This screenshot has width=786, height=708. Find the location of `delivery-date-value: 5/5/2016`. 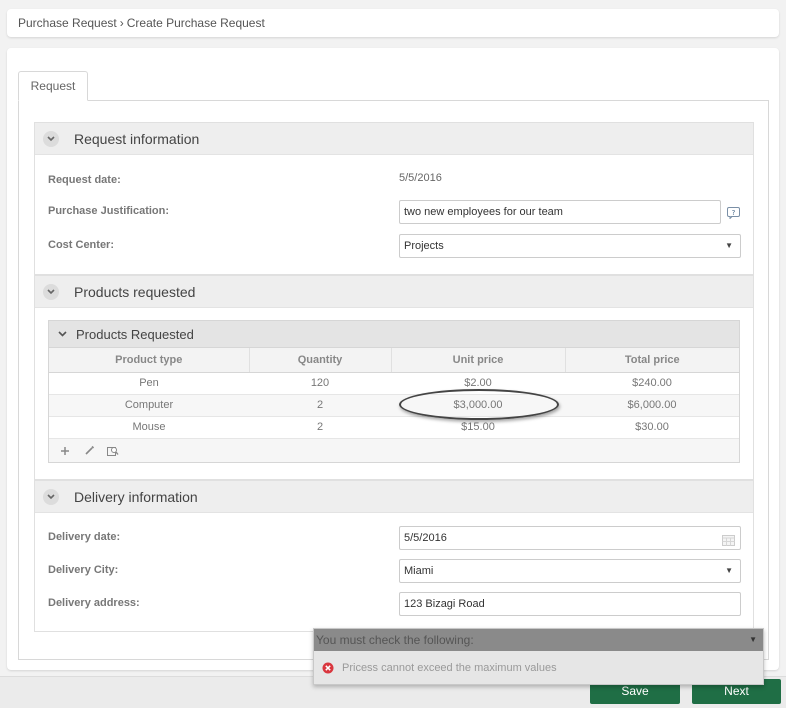

delivery-date-value: 5/5/2016 is located at coordinates (425, 538).